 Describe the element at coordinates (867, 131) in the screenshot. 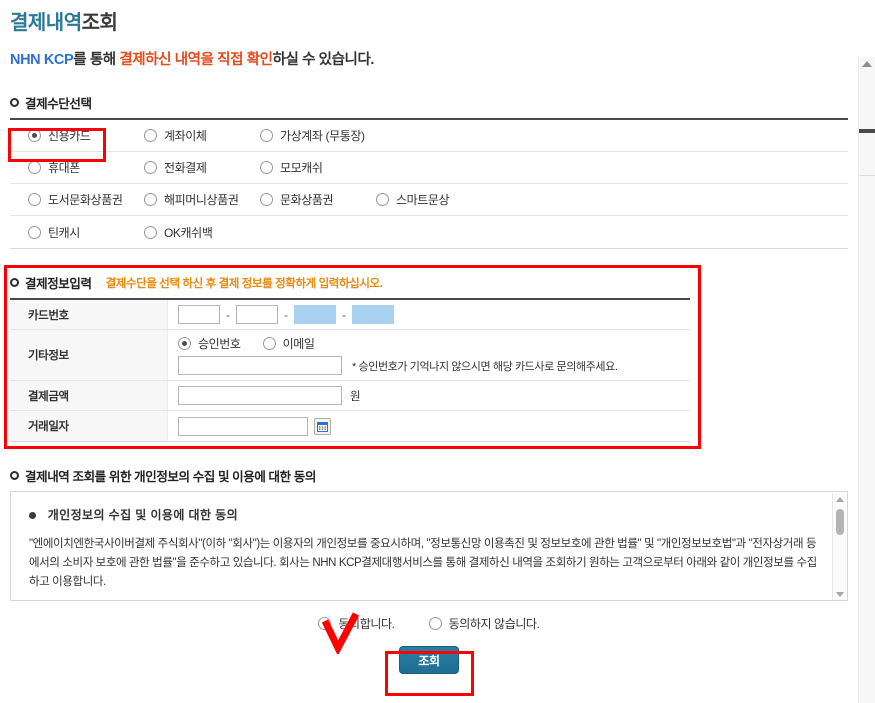

I see `scrollbar-thumb` at that location.